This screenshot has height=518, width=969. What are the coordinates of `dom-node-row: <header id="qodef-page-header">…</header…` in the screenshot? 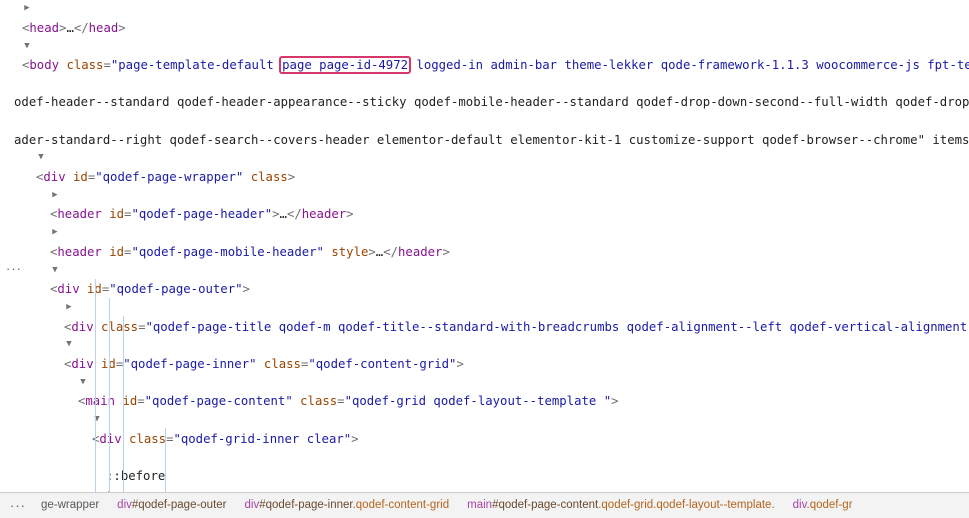 It's located at (484, 205).